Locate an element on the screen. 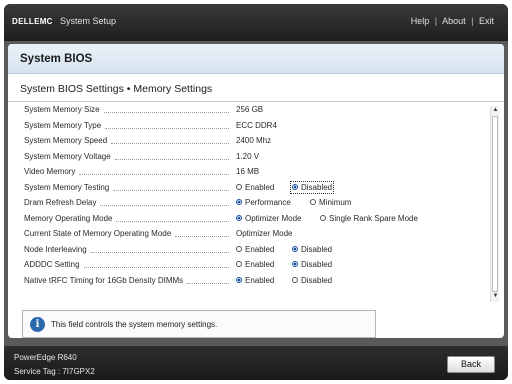 The image size is (512, 384). service-tag: Service Tag : 7I7GPX2 is located at coordinates (54, 371).